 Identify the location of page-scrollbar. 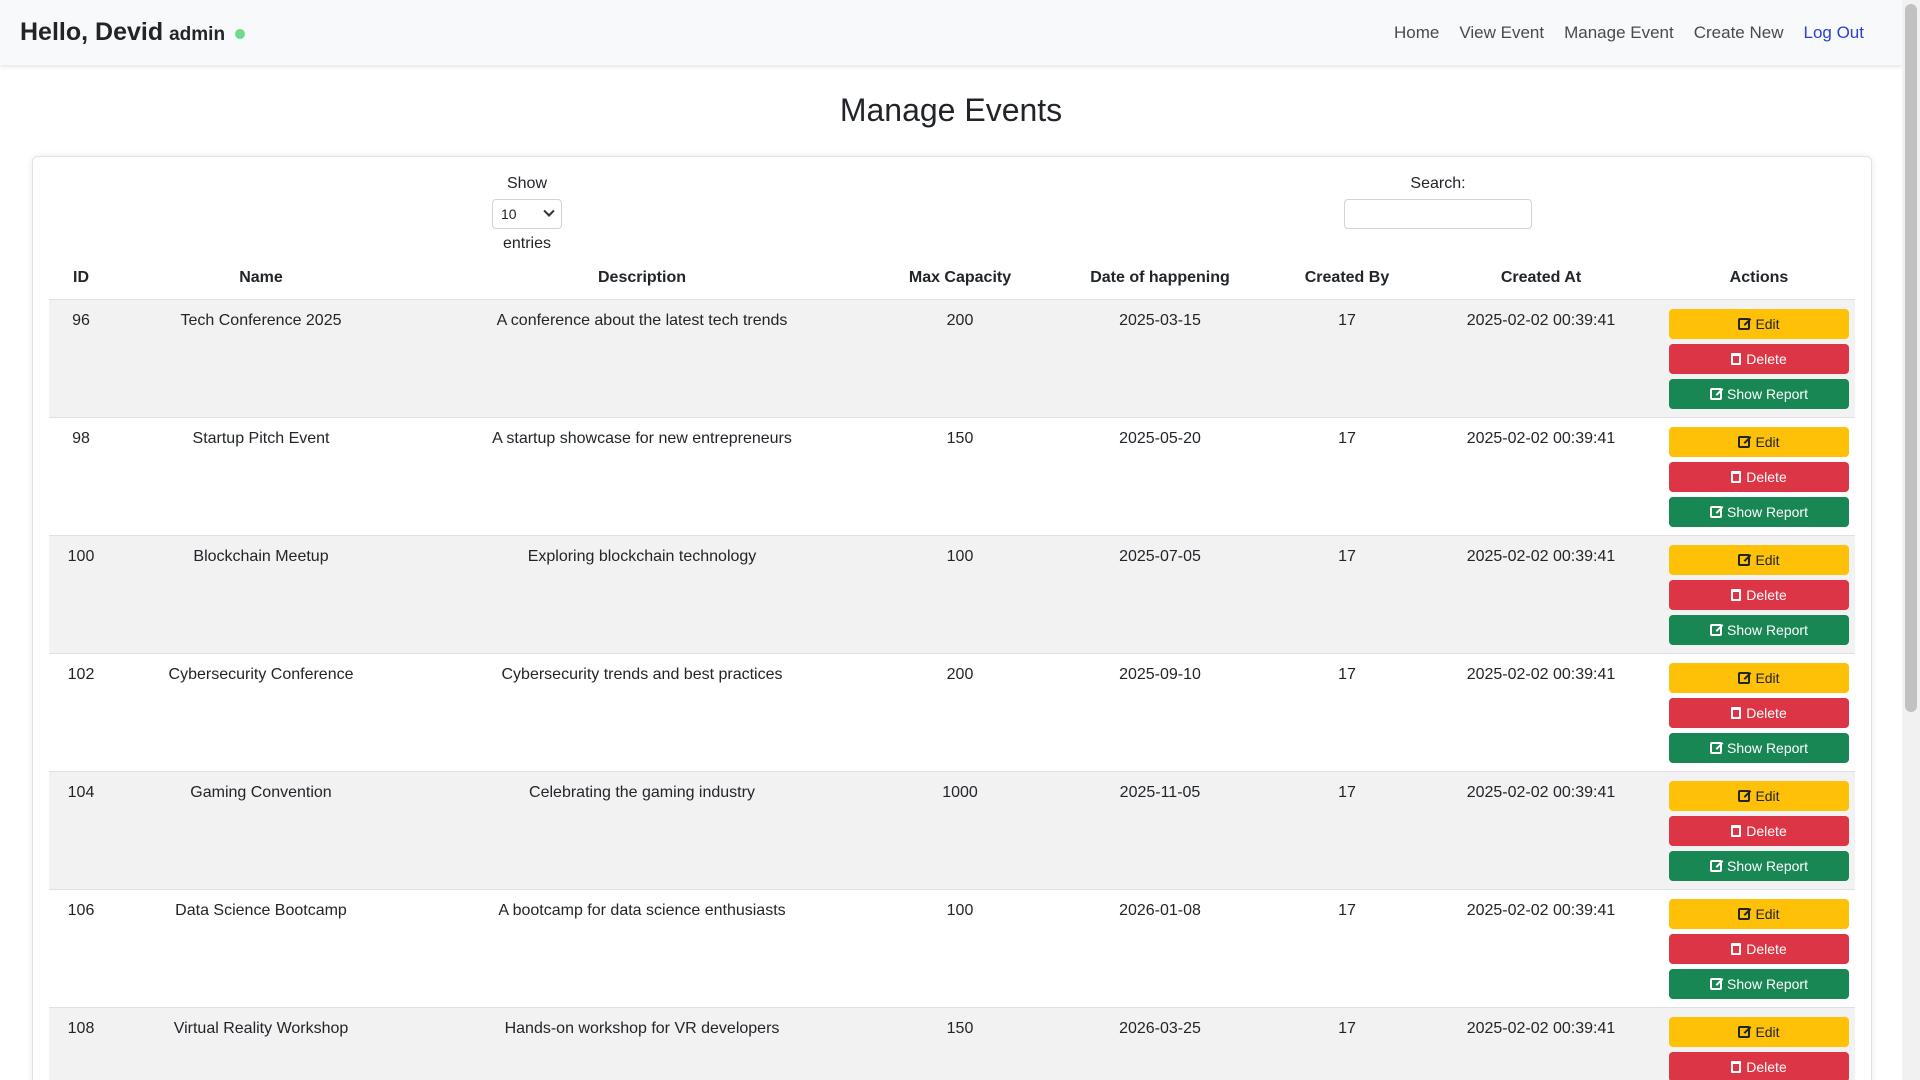
(1911, 540).